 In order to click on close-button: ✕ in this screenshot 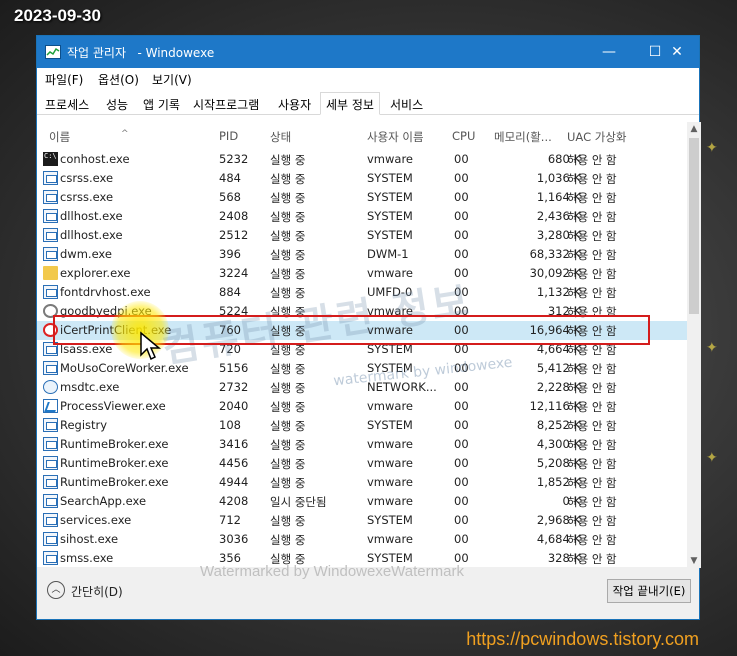, I will do `click(677, 52)`.